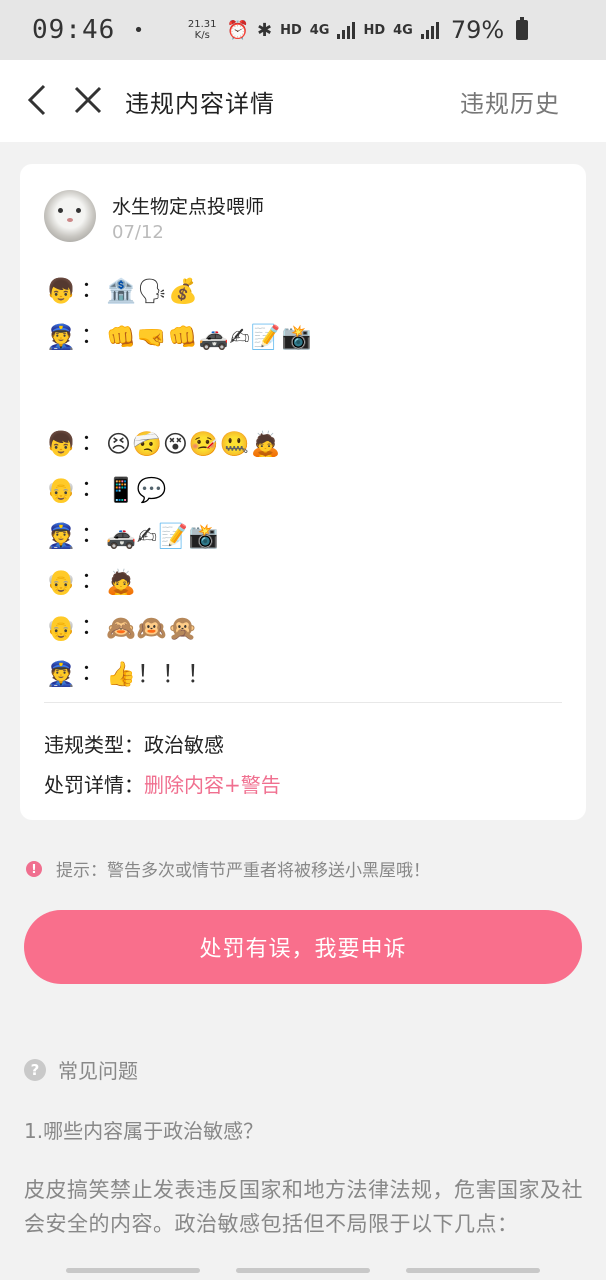 This screenshot has height=1280, width=606. What do you see at coordinates (304, 628) in the screenshot?
I see `content-line: 👴： 🙈🙉🙊` at bounding box center [304, 628].